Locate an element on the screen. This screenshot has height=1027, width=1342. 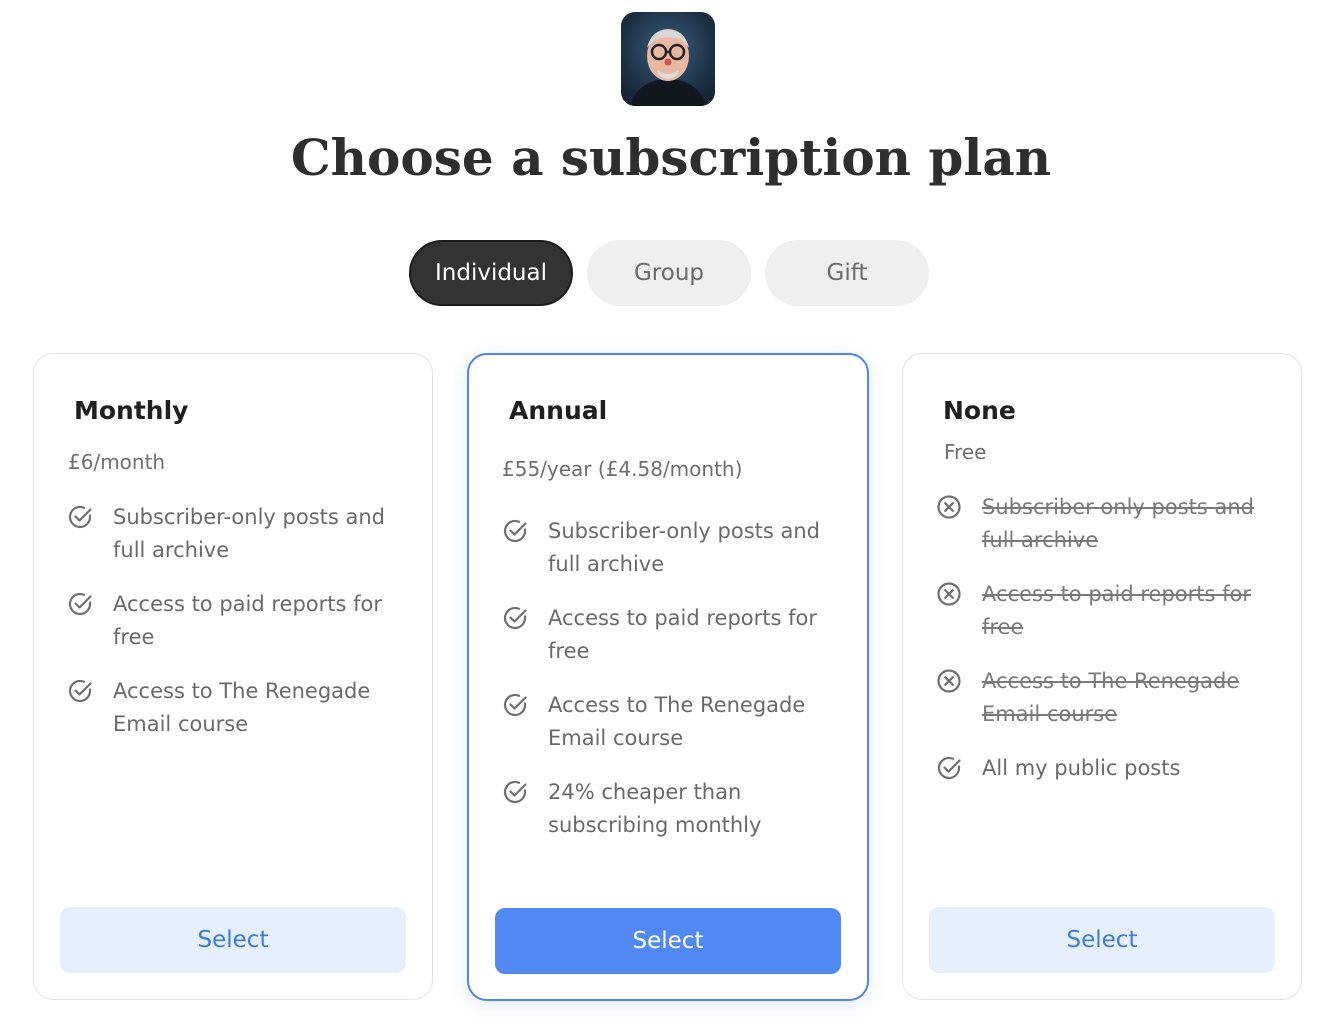
select-annual-button: Select is located at coordinates (668, 941).